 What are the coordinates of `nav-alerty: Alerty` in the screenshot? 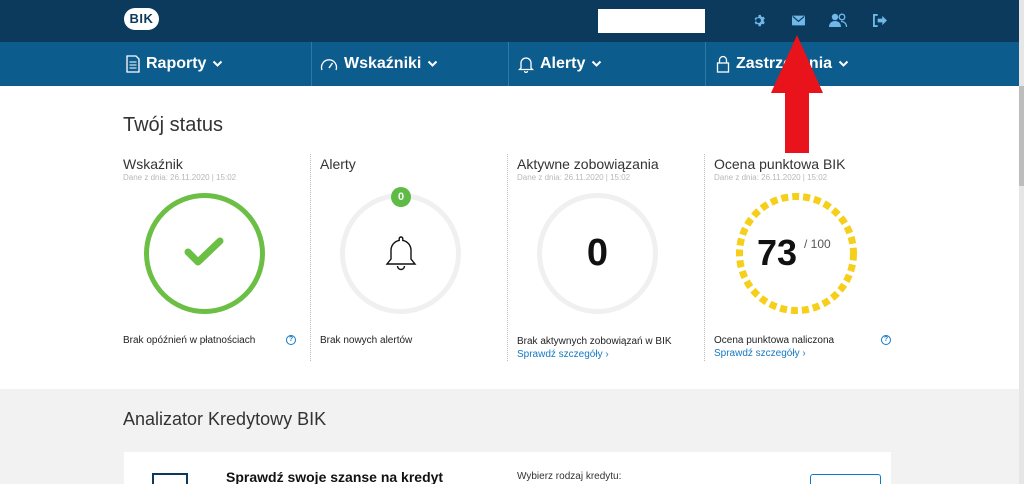 It's located at (560, 64).